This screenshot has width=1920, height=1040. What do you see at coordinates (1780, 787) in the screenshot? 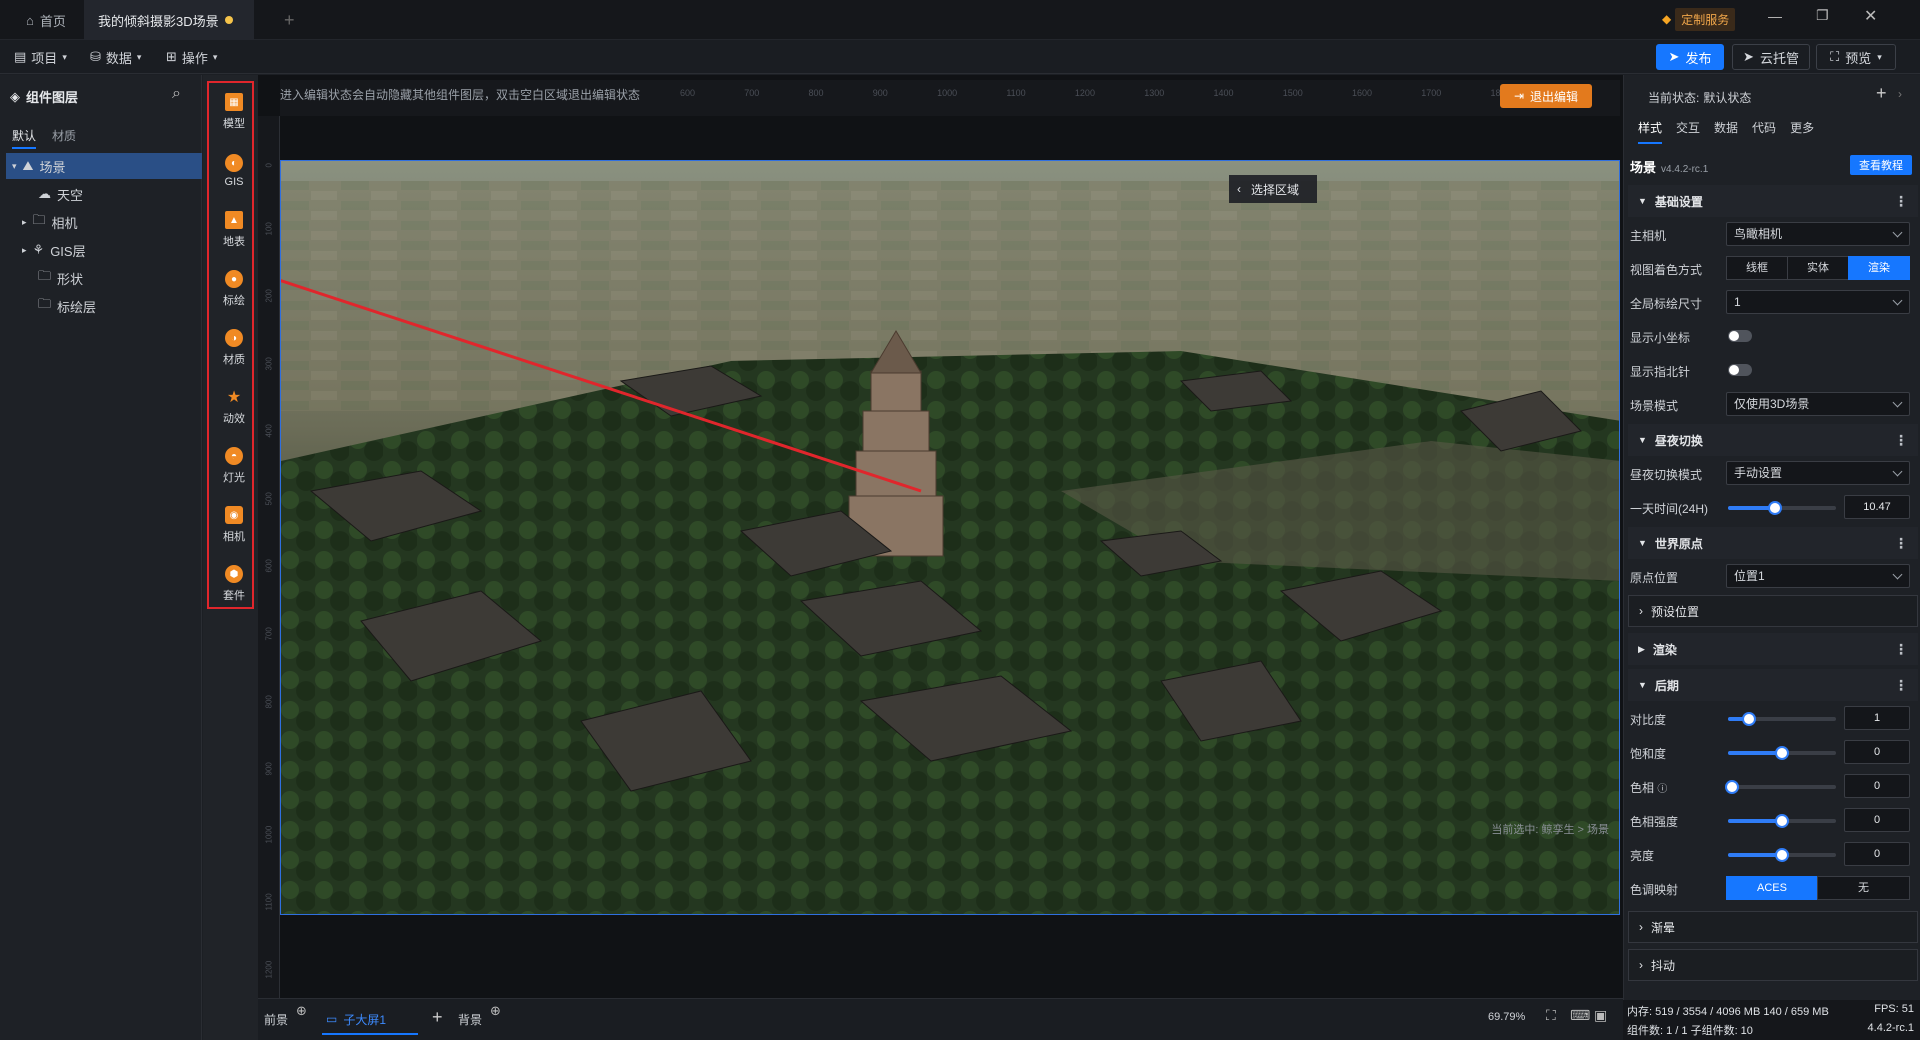
I see `hue-slider` at bounding box center [1780, 787].